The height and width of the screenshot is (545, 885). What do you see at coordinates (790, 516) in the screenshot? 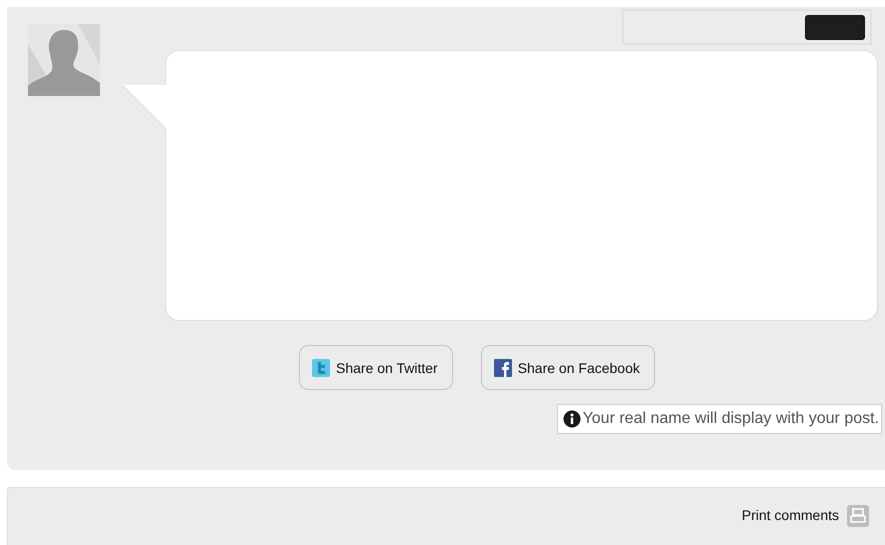
I see `print-link: Print comments` at bounding box center [790, 516].